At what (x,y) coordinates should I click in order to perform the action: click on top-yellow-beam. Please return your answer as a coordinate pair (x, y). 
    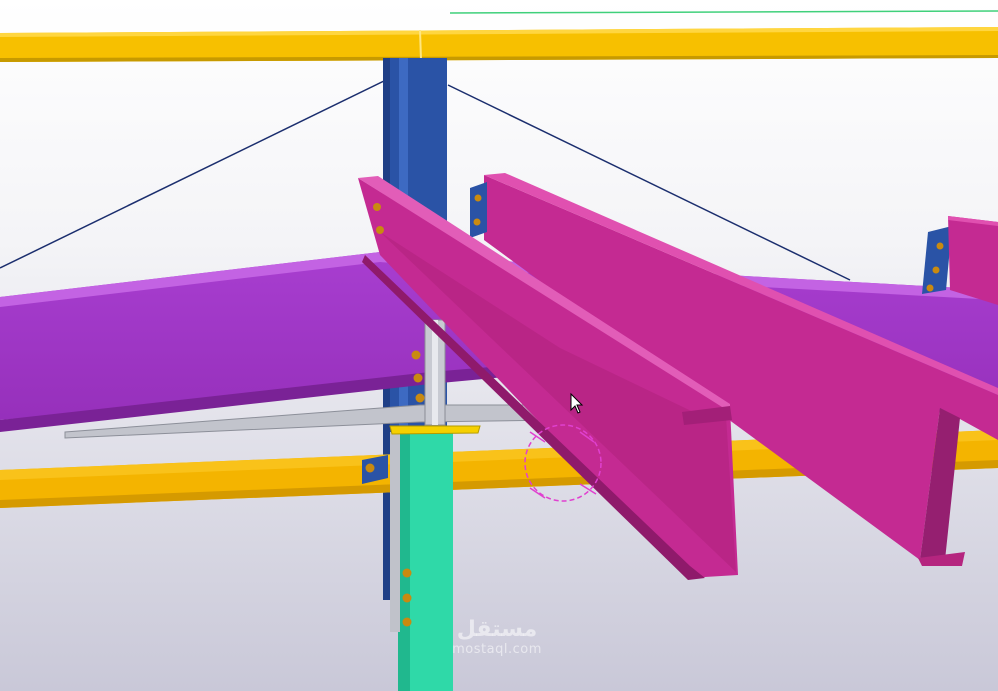
    Looking at the image, I should click on (499, 44).